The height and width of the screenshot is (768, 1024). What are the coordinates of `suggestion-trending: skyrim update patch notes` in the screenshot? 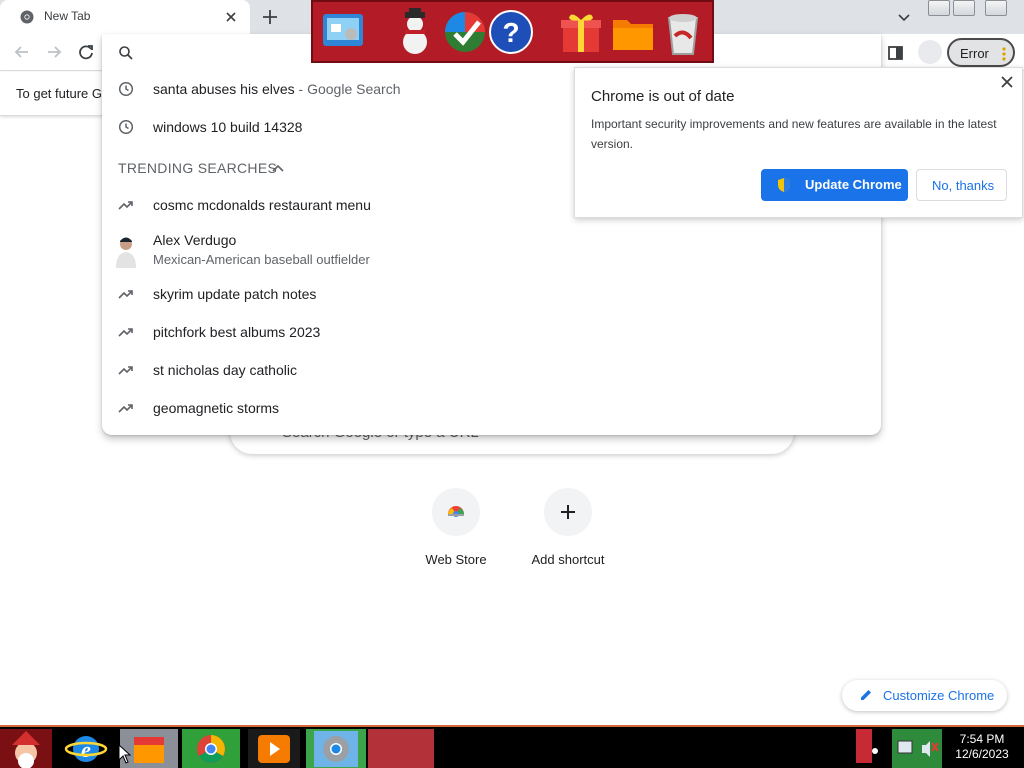 It's located at (491, 294).